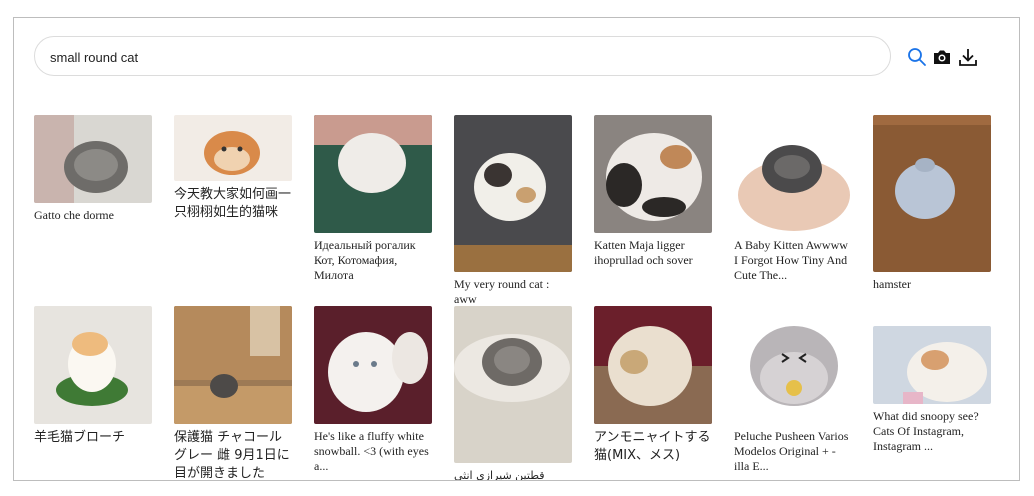 The height and width of the screenshot is (496, 1034). I want to click on download-button, so click(968, 57).